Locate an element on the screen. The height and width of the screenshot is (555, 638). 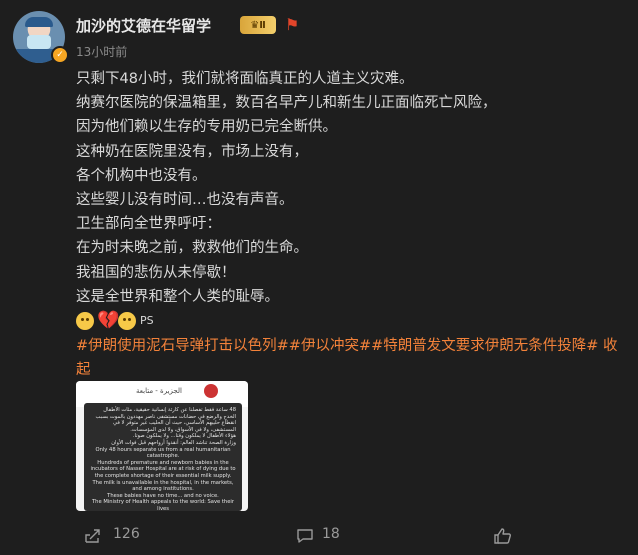
post-line: 在为时未晚之前，救救他们的生命。 is located at coordinates (192, 248).